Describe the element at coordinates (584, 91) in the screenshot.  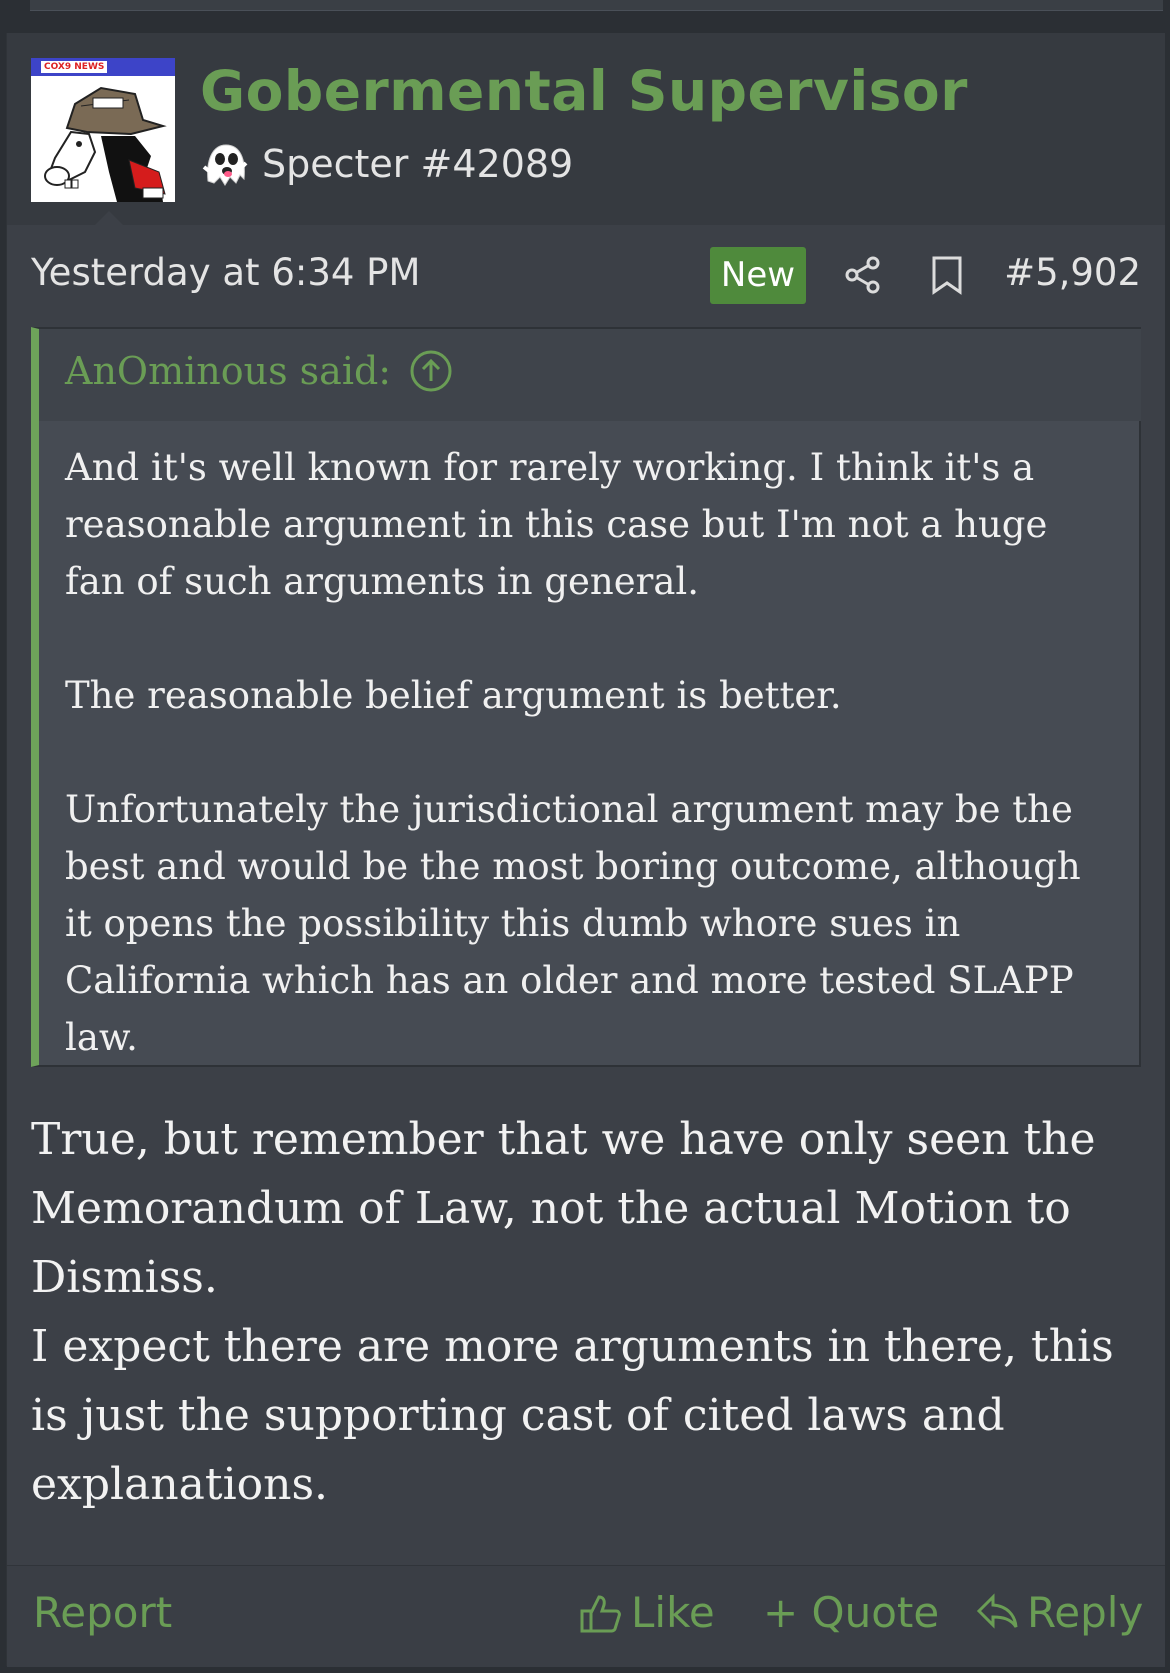
I see `username: Gobermental Supervisor` at that location.